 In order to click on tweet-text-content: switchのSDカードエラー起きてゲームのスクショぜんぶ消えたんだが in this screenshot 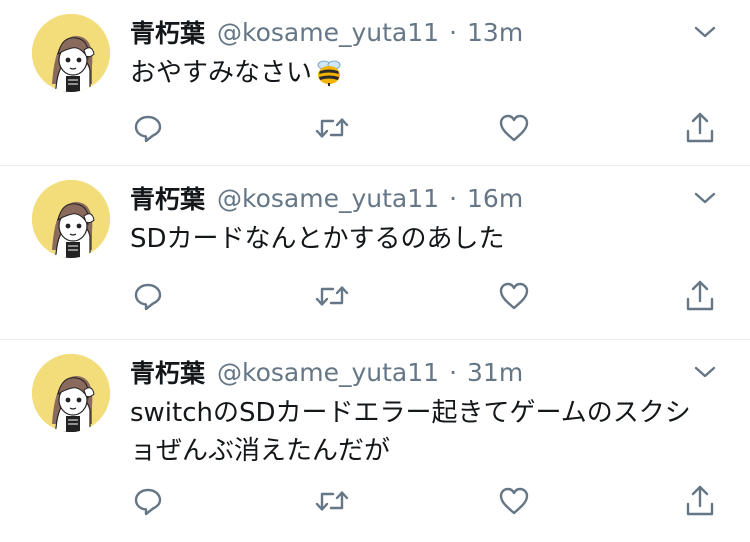, I will do `click(410, 432)`.